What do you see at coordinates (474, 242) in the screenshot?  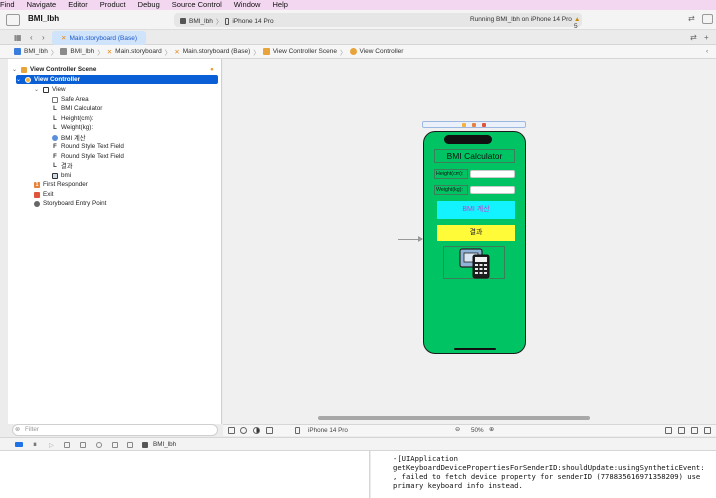 I see `iphone-scene: BMI Calculator Height(cm): Weight(kg)` at bounding box center [474, 242].